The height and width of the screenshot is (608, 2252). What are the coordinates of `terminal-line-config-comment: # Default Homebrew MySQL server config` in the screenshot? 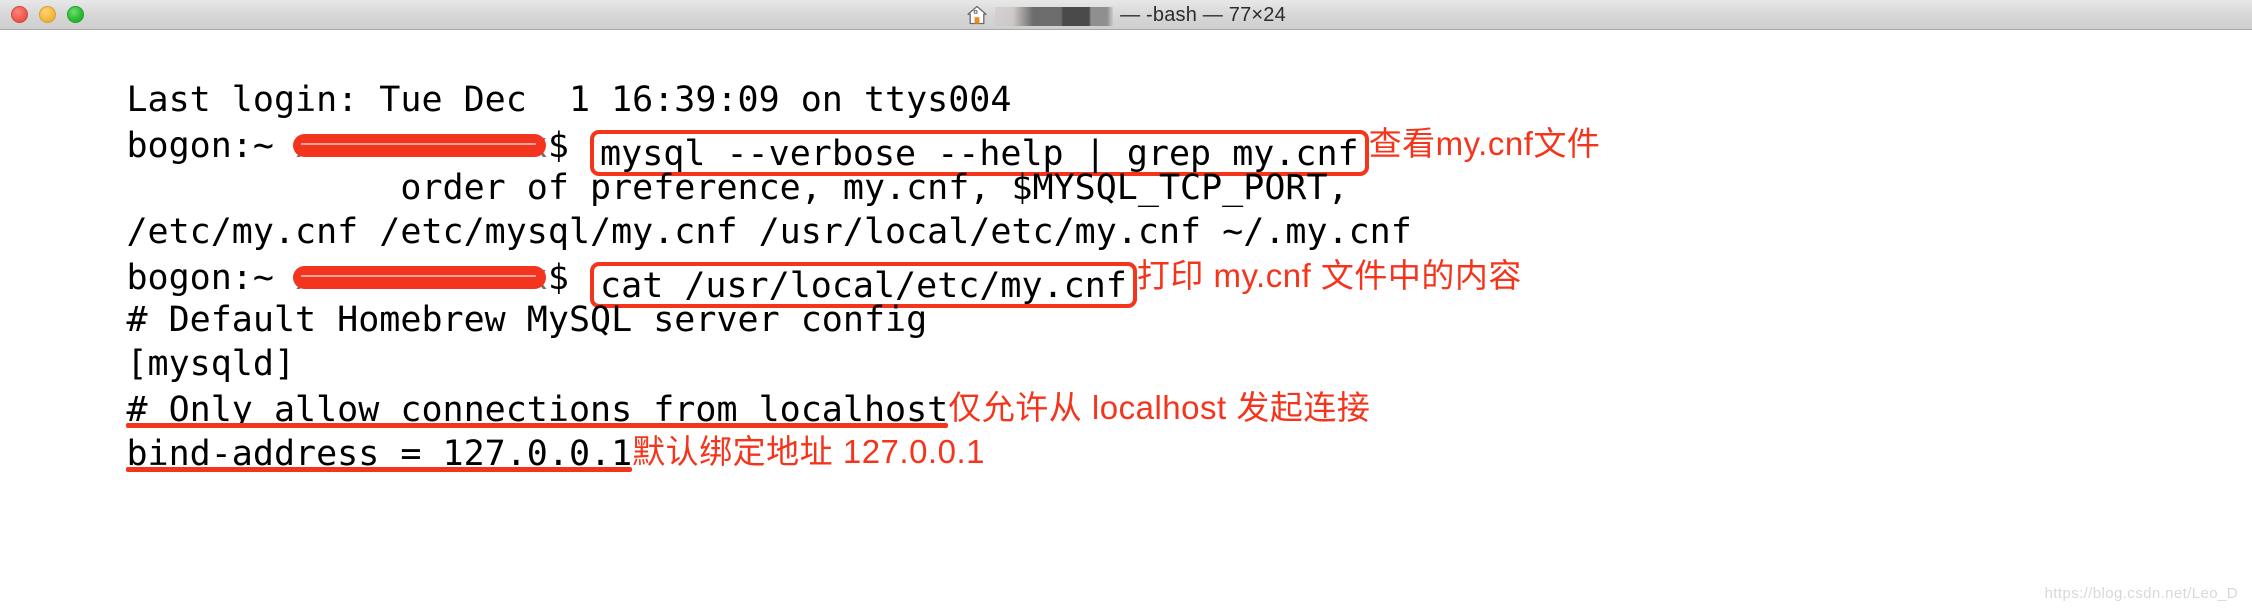 It's located at (1126, 297).